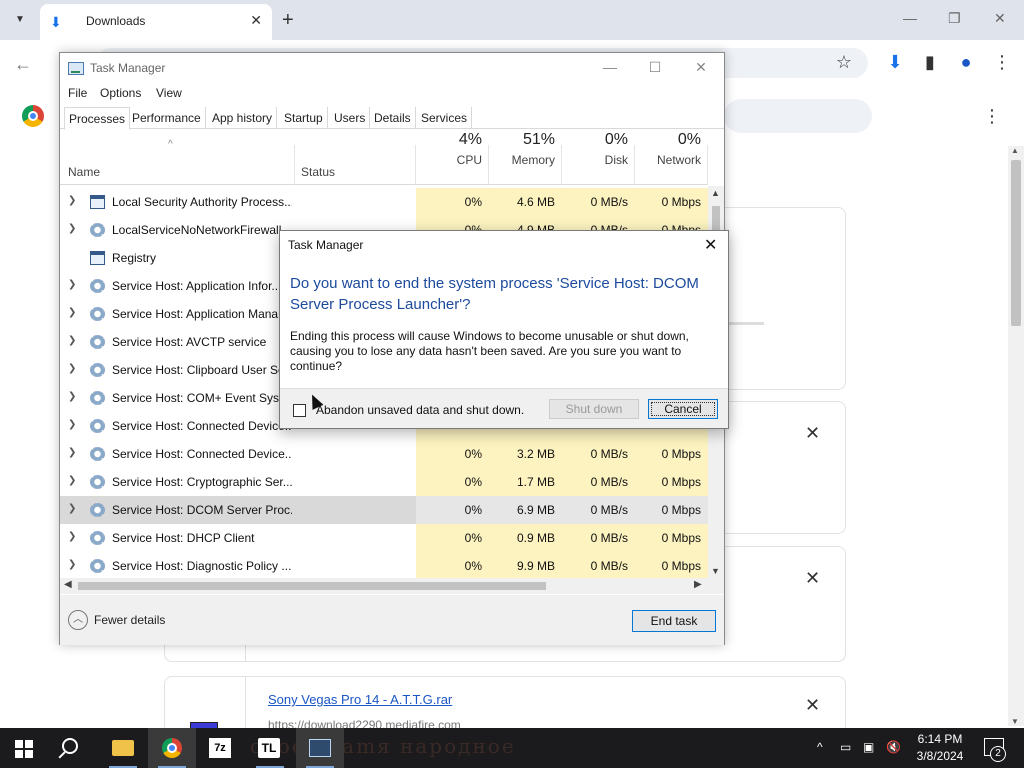  What do you see at coordinates (683, 409) in the screenshot?
I see `cancel-button: Cancel` at bounding box center [683, 409].